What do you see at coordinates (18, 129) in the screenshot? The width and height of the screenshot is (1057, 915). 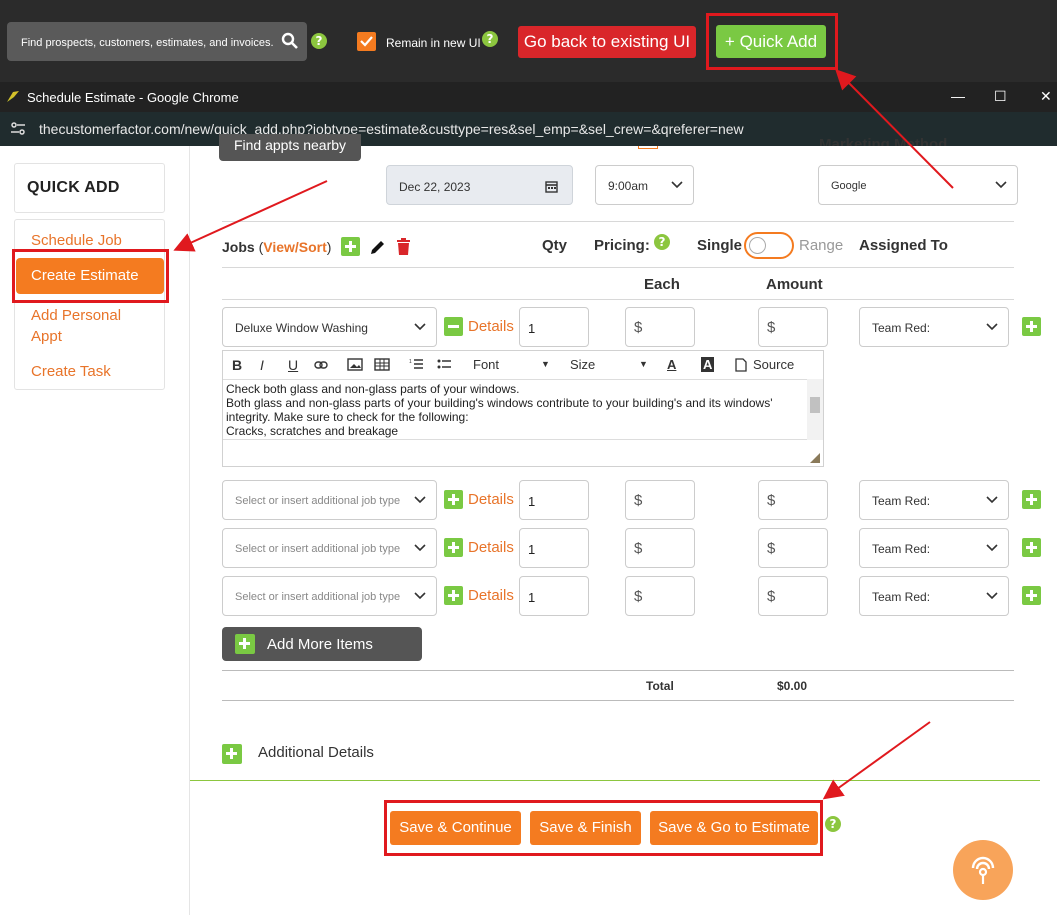 I see `site-settings-icon` at bounding box center [18, 129].